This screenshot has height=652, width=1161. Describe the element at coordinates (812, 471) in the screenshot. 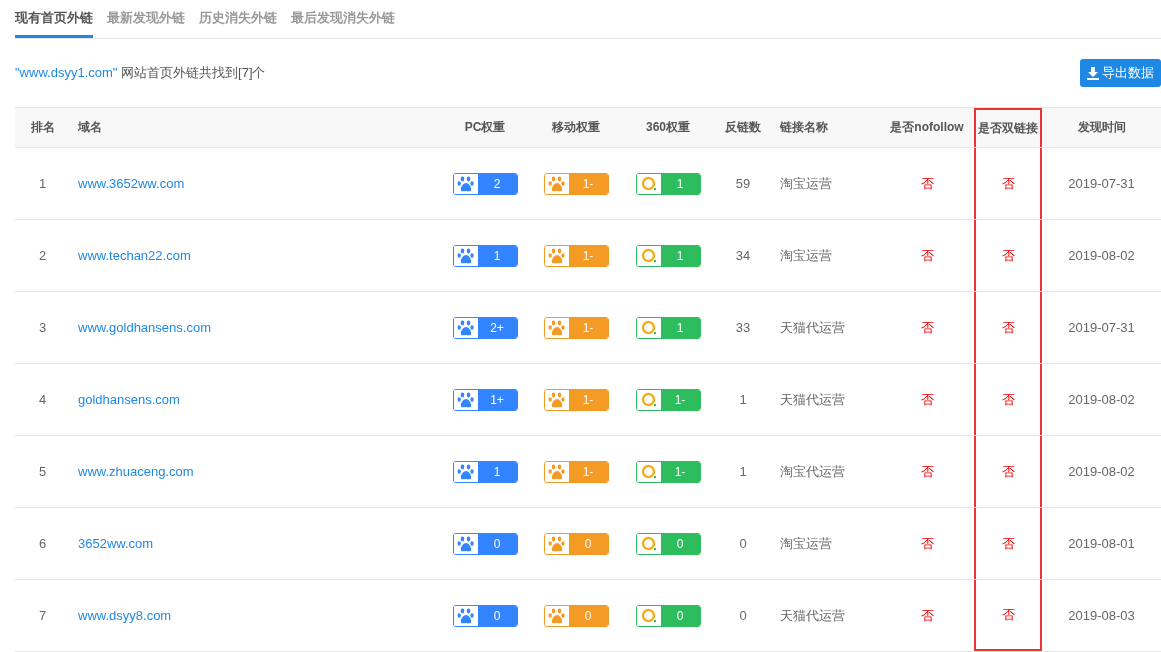

I see `link-name-cell-text: 淘宝代运营` at that location.